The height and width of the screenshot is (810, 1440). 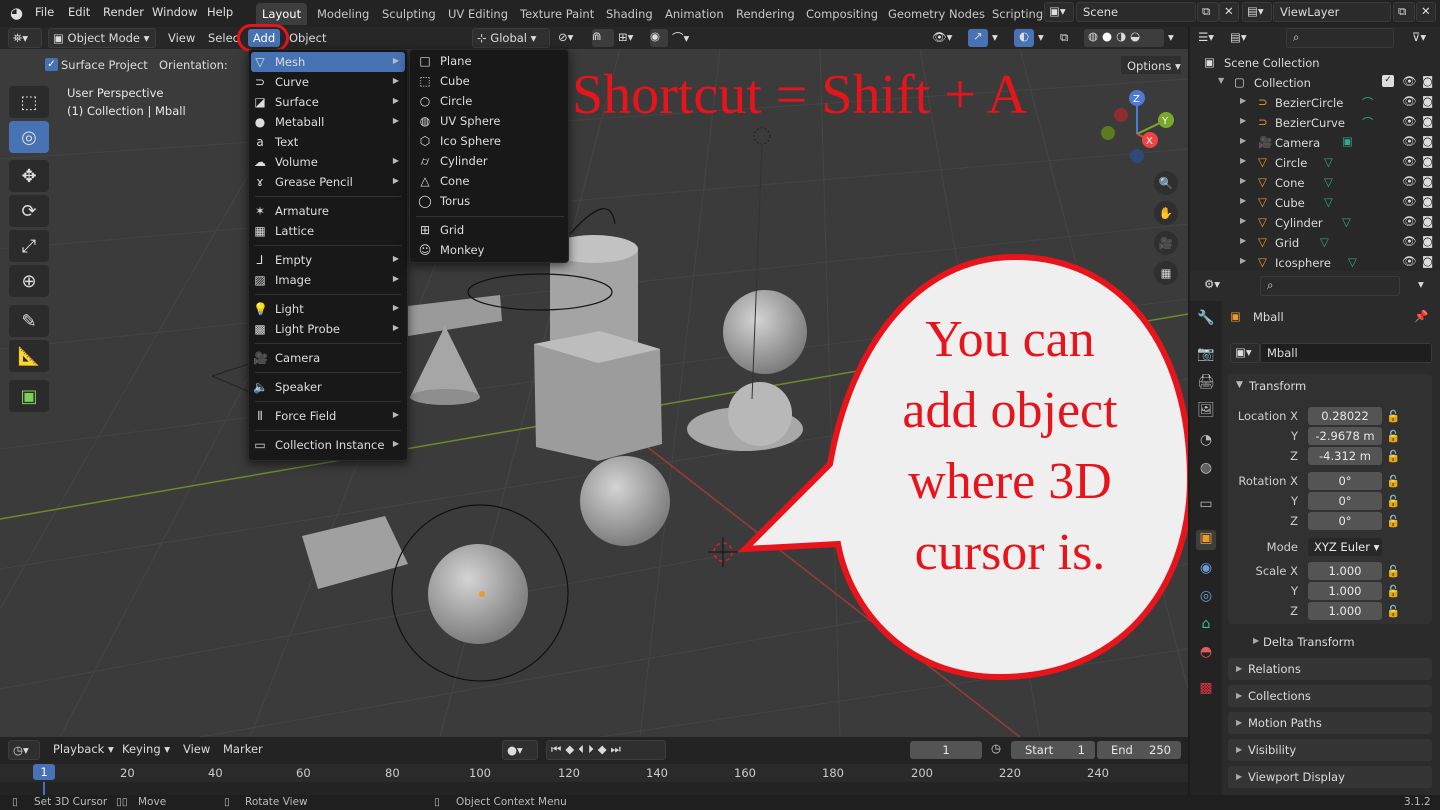 I want to click on collection-tab-icon: ▭, so click(x=1206, y=506).